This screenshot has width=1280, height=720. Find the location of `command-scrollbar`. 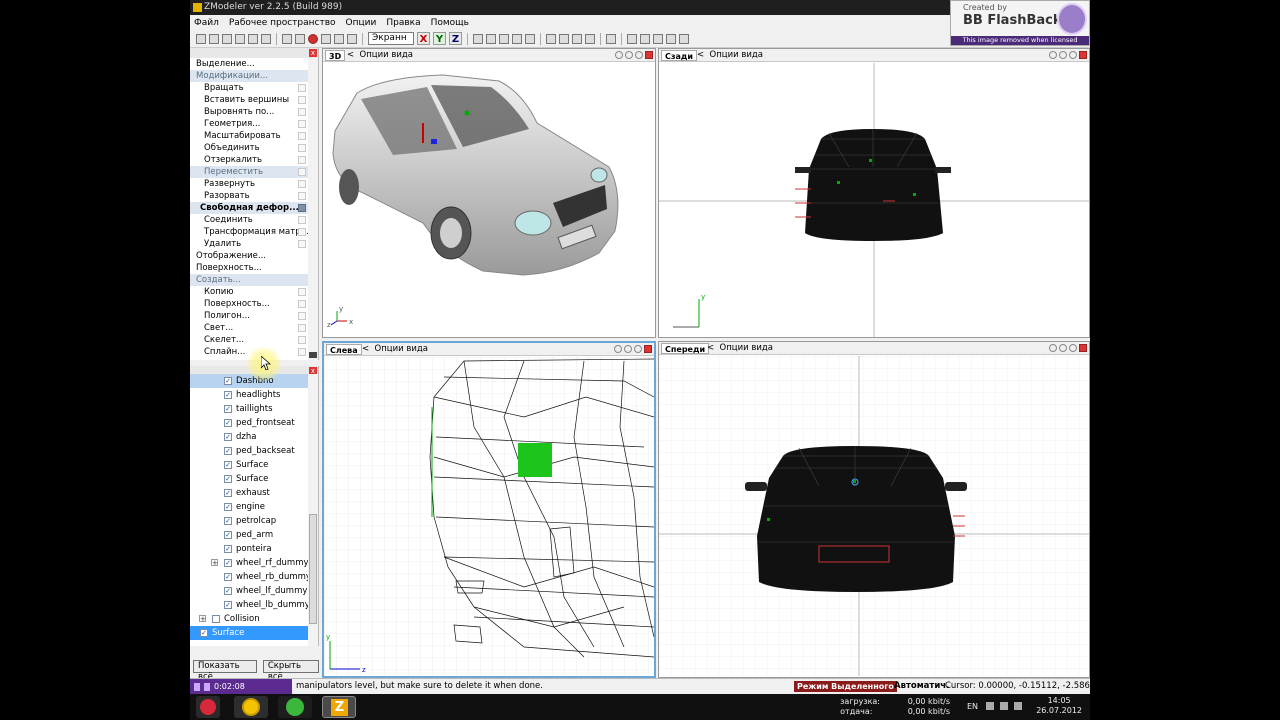

command-scrollbar is located at coordinates (313, 209).